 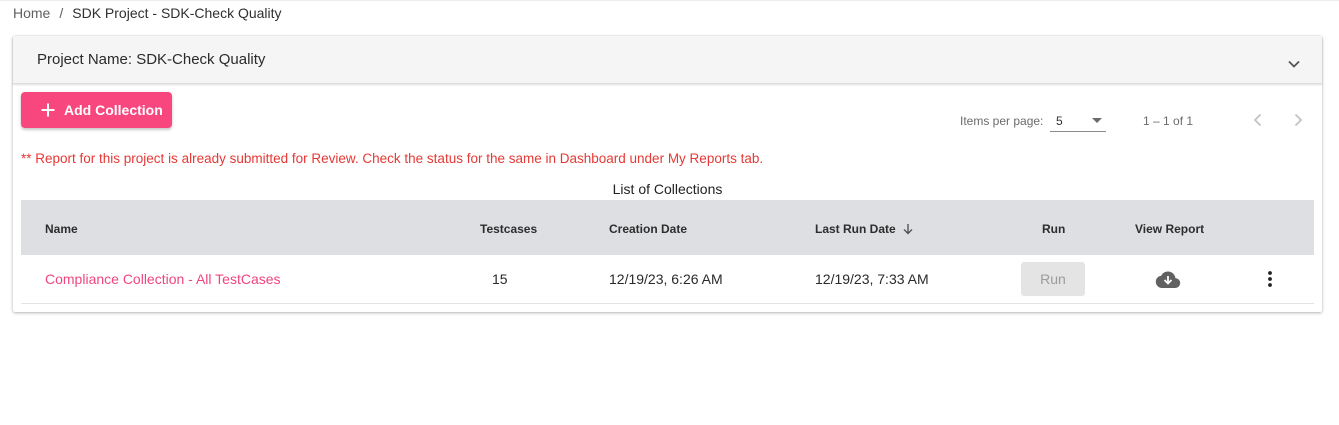 What do you see at coordinates (177, 13) in the screenshot?
I see `breadcrumb-current: SDK Project - SDK-Check Quality` at bounding box center [177, 13].